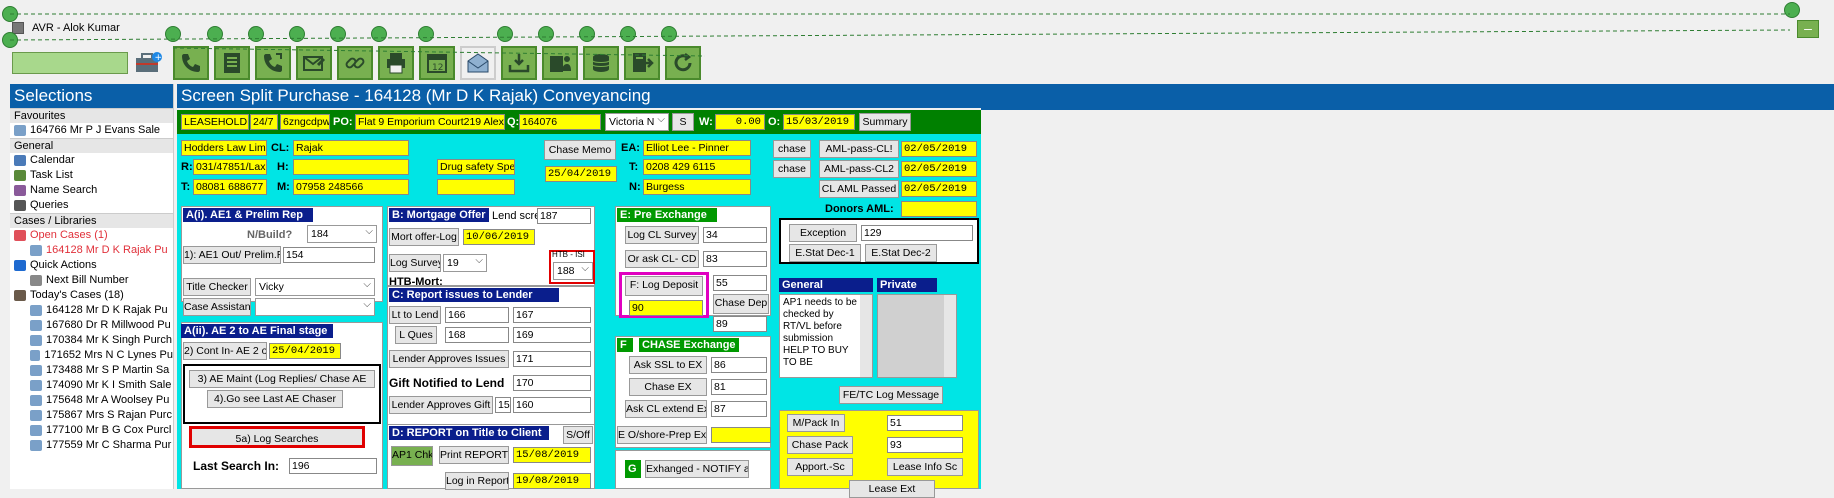  Describe the element at coordinates (735, 259) in the screenshot. I see `ask-cl-cd-field: 83` at that location.